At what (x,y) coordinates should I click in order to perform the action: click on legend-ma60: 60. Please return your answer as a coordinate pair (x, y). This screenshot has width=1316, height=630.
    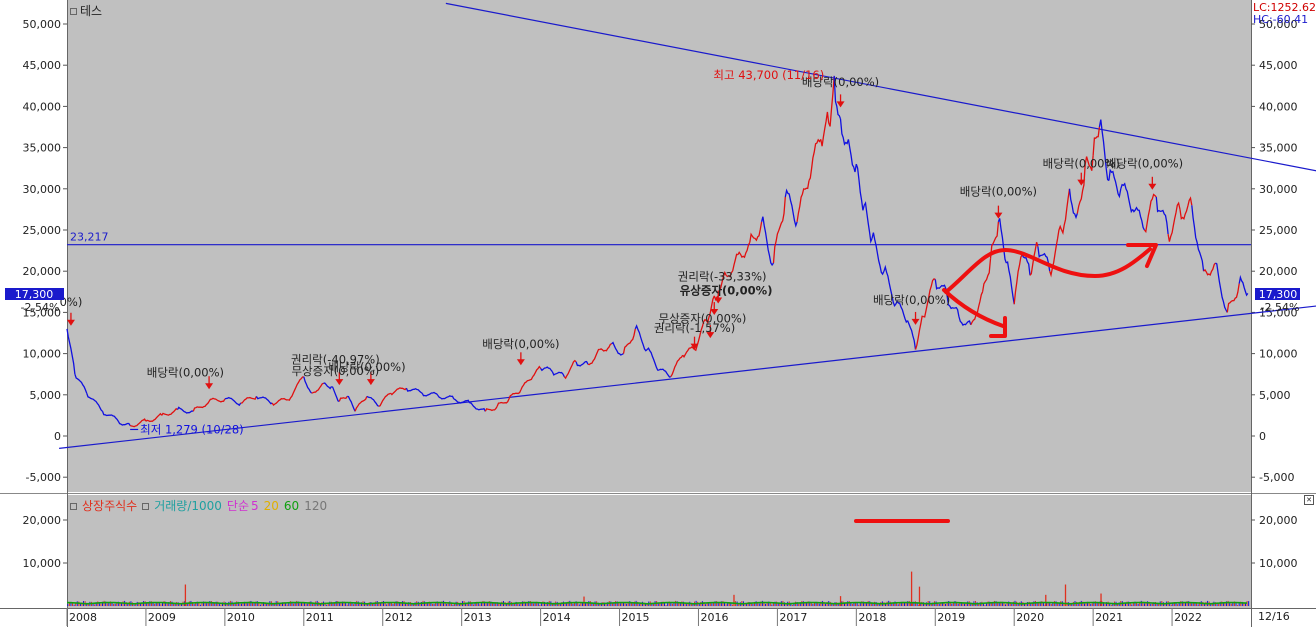
    Looking at the image, I should click on (291, 506).